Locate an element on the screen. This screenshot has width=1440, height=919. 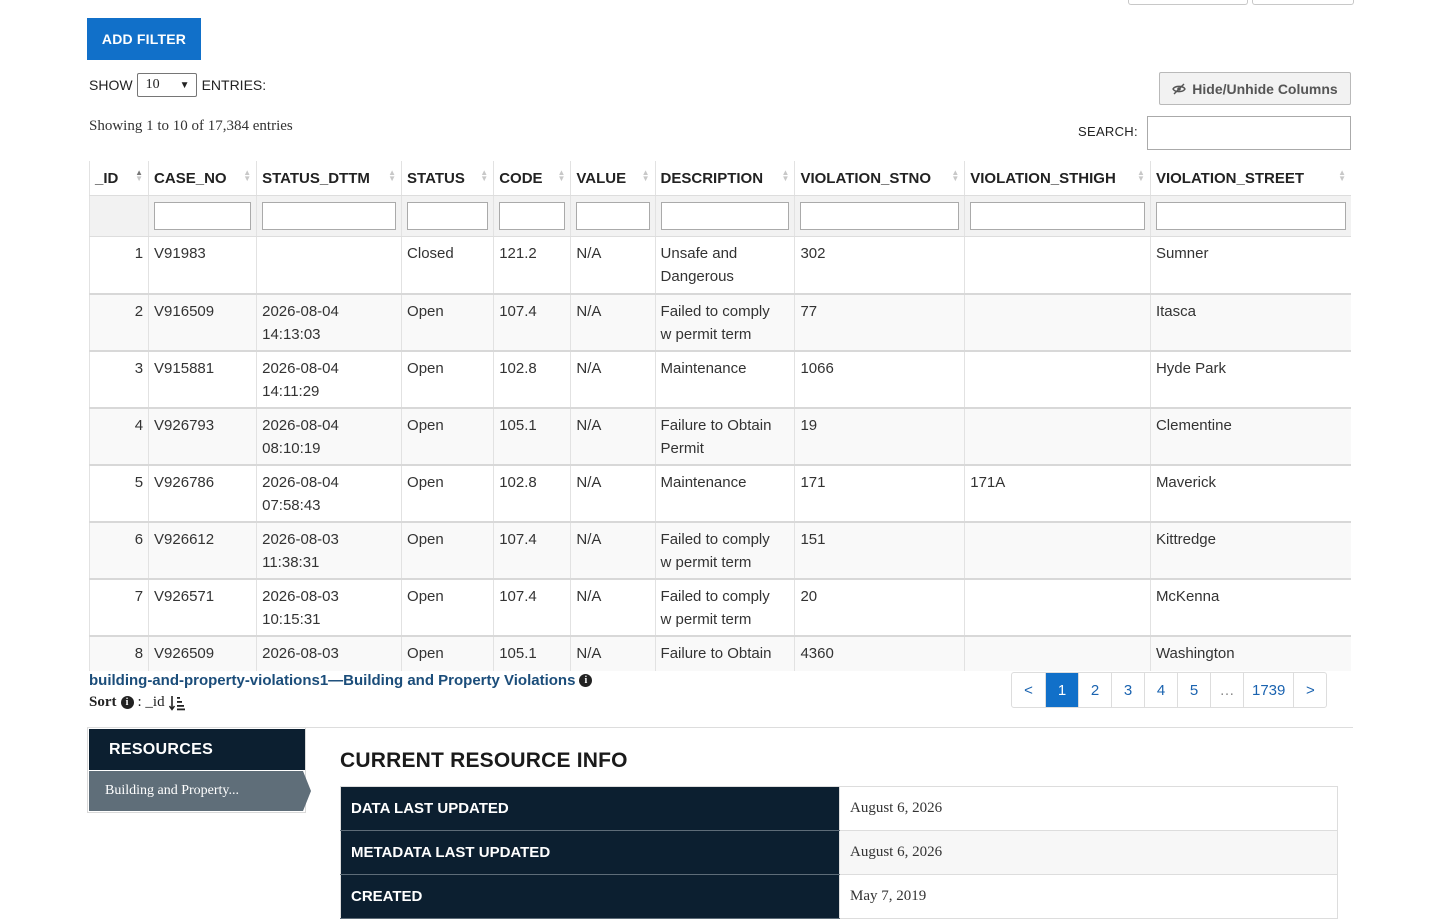
cell-code-text: 102.8 is located at coordinates (518, 368).